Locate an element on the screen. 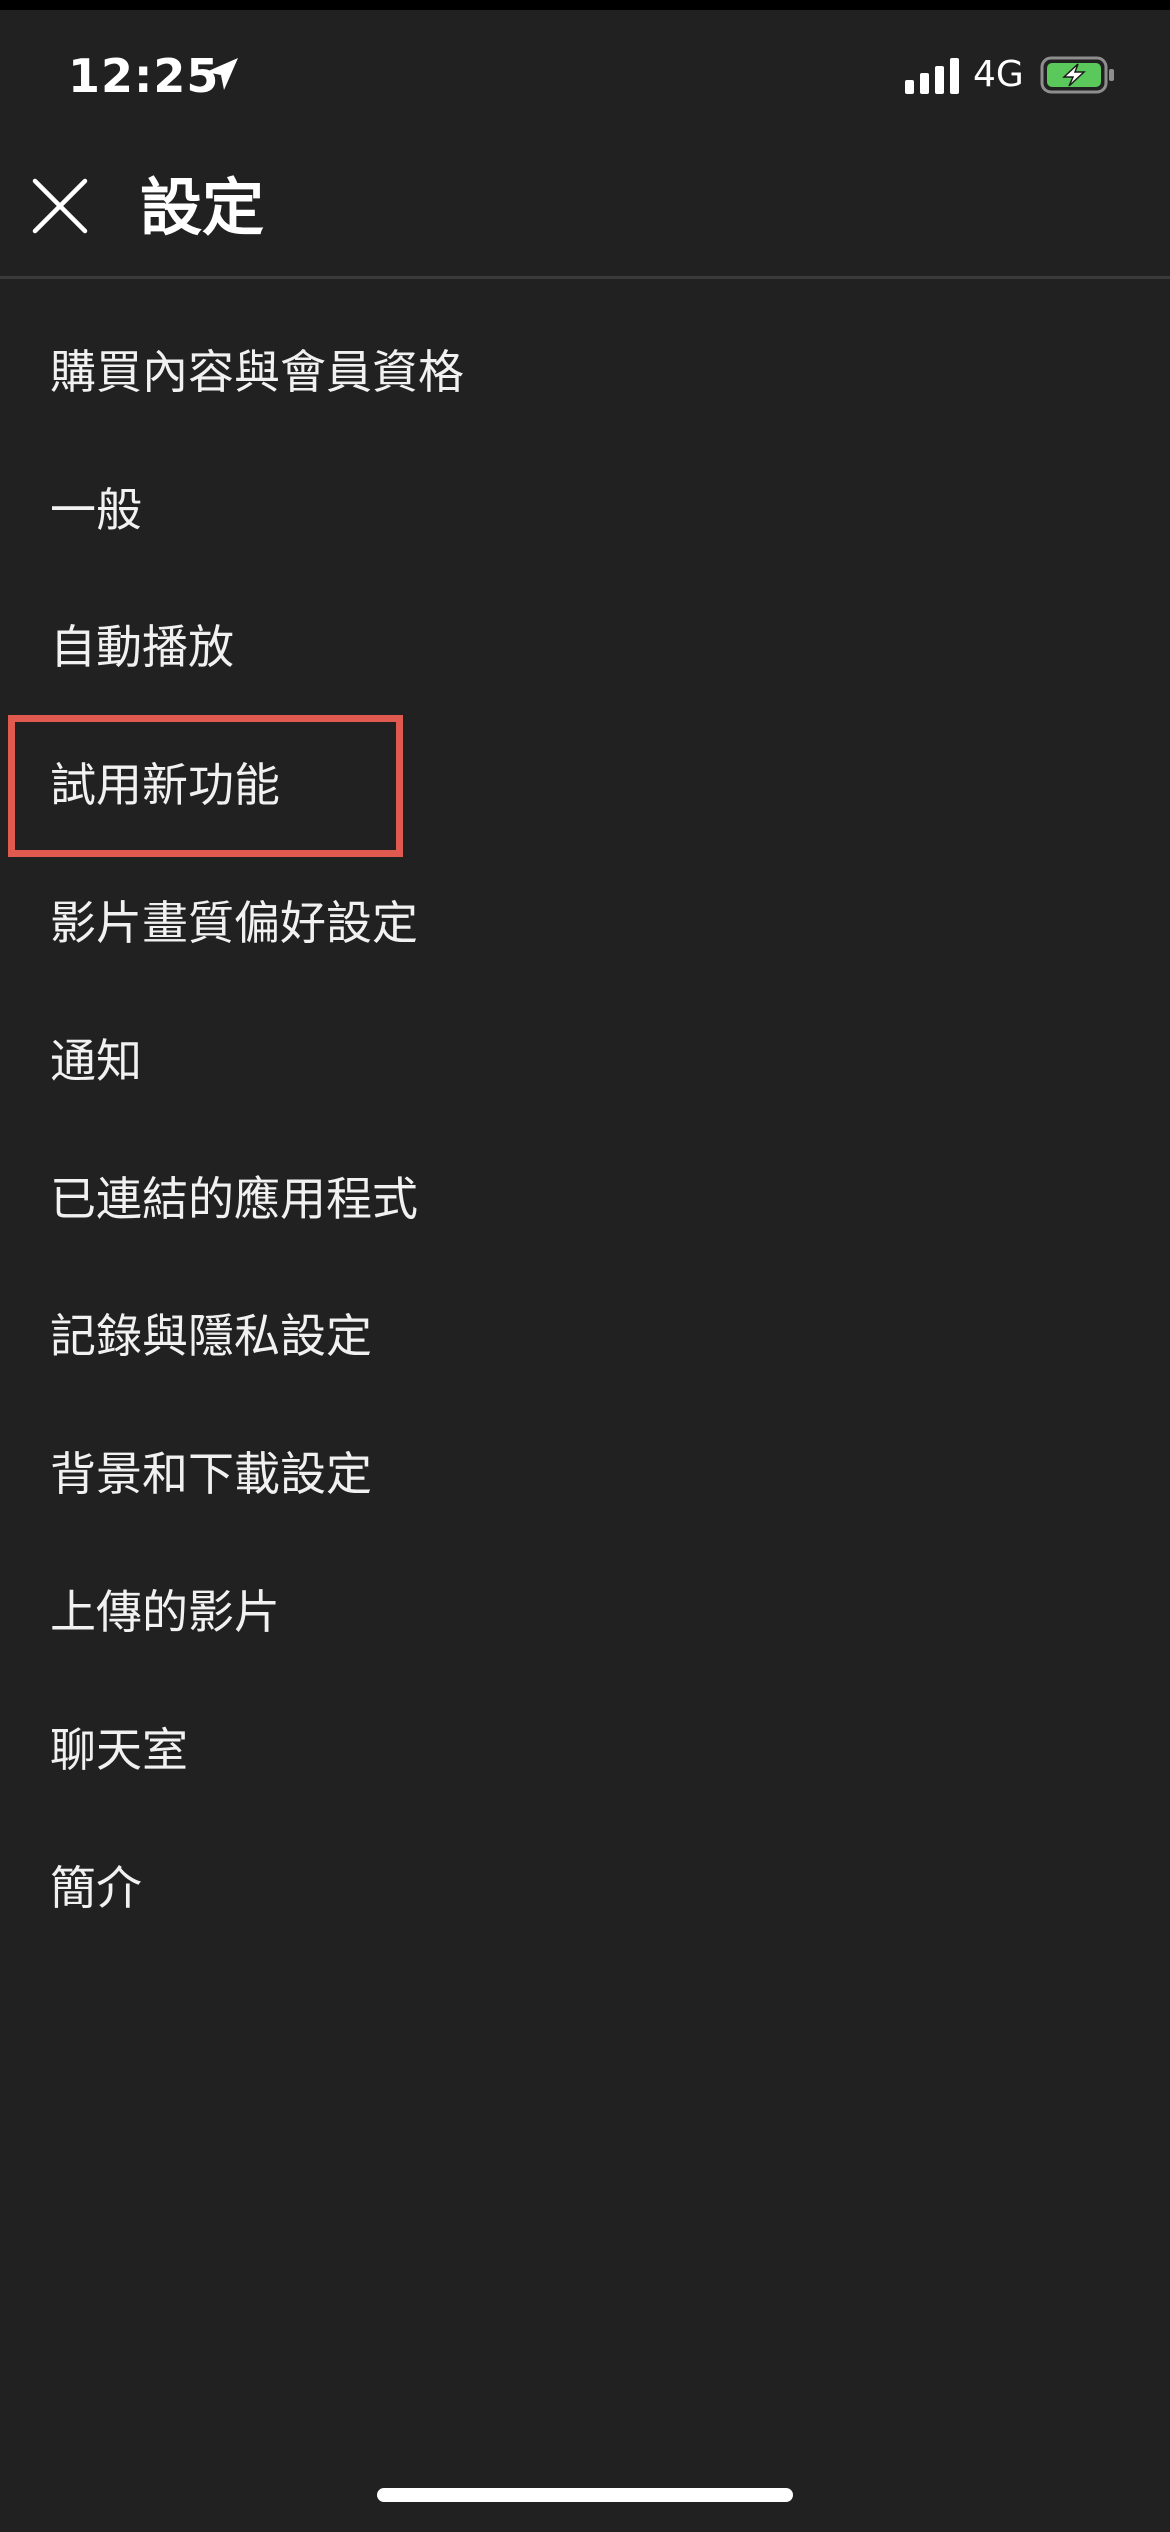 The image size is (1170, 2532). status-bar: 12:25 4G is located at coordinates (585, 75).